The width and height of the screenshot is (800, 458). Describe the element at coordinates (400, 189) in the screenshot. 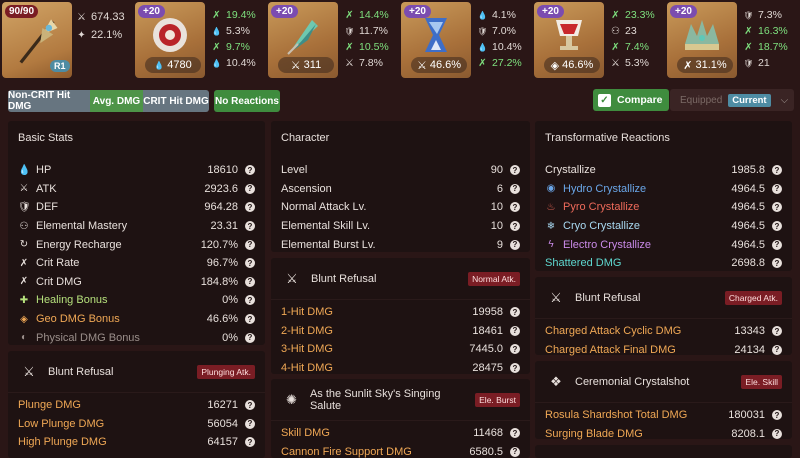

I see `character-row: Ascension 6?` at that location.